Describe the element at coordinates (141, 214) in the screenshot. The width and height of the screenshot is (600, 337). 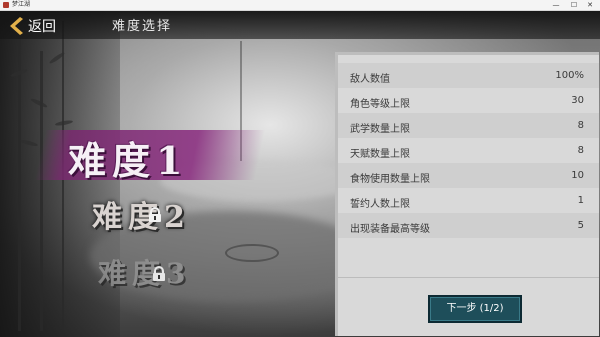
I see `difficulty-option-2: 难度2` at that location.